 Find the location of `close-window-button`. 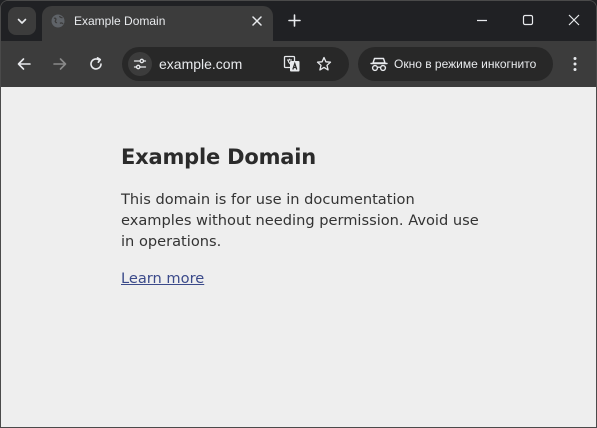

close-window-button is located at coordinates (573, 20).